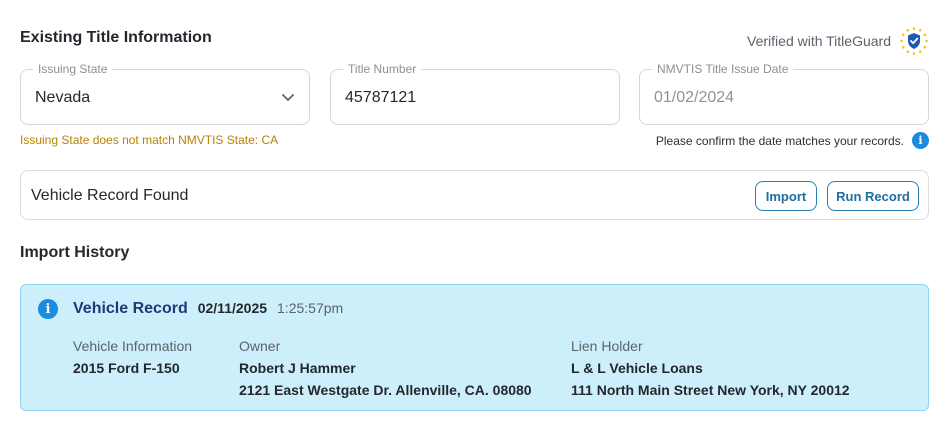  I want to click on titleguard-badge-icon, so click(914, 41).